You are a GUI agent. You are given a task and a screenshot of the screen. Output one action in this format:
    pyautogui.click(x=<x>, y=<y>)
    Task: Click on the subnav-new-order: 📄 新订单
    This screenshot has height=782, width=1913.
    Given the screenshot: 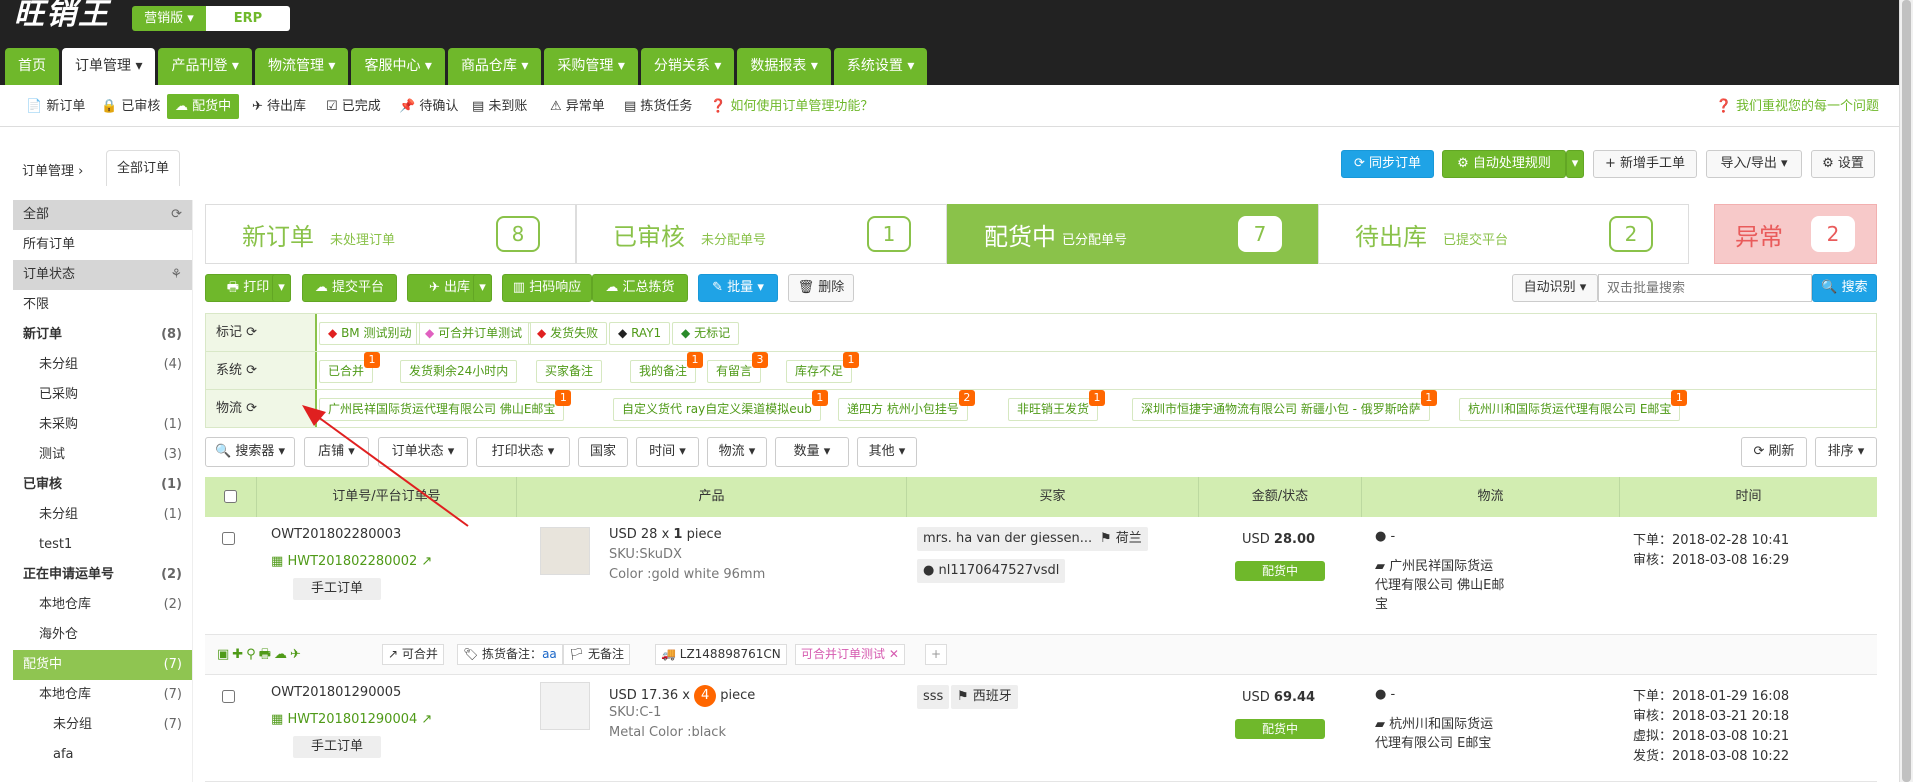 What is the action you would take?
    pyautogui.click(x=55, y=106)
    